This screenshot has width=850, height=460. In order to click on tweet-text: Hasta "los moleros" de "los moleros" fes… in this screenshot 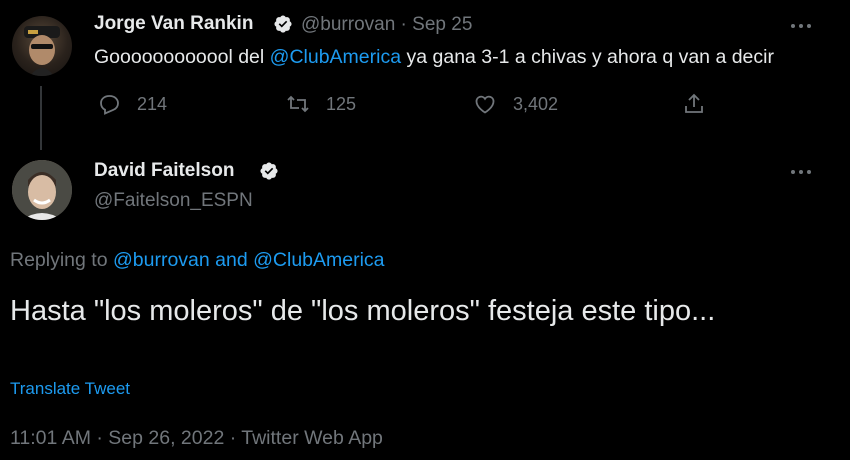, I will do `click(363, 311)`.